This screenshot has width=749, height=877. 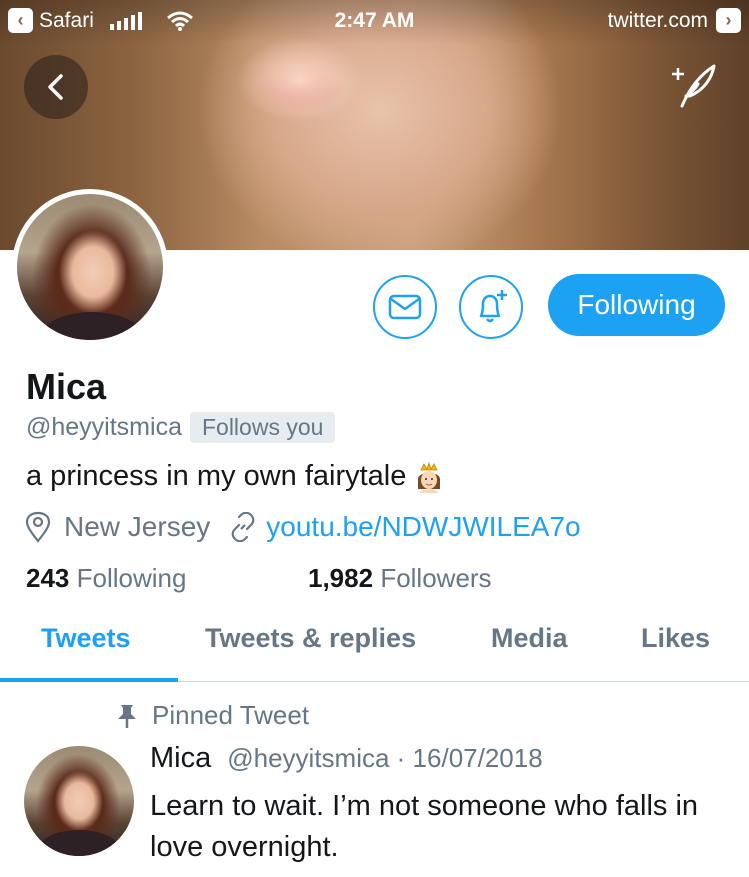 I want to click on profile-link: youtu.be/NDWJWILEA7o, so click(x=423, y=527).